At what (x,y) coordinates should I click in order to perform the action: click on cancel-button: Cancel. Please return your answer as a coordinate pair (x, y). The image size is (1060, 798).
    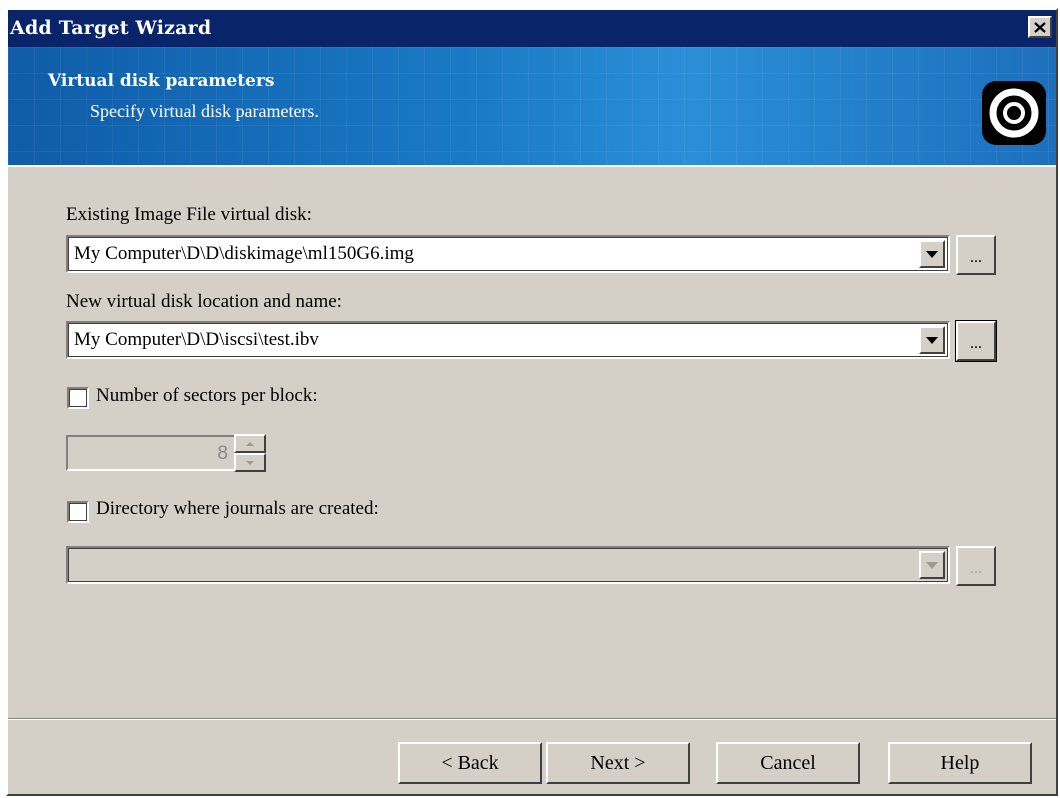
    Looking at the image, I should click on (788, 763).